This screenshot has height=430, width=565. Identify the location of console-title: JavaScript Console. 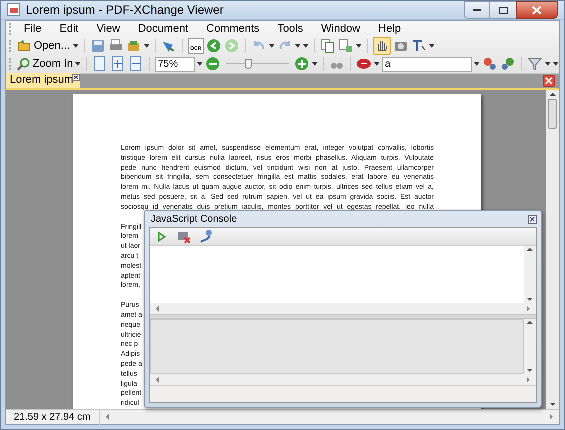
(194, 219).